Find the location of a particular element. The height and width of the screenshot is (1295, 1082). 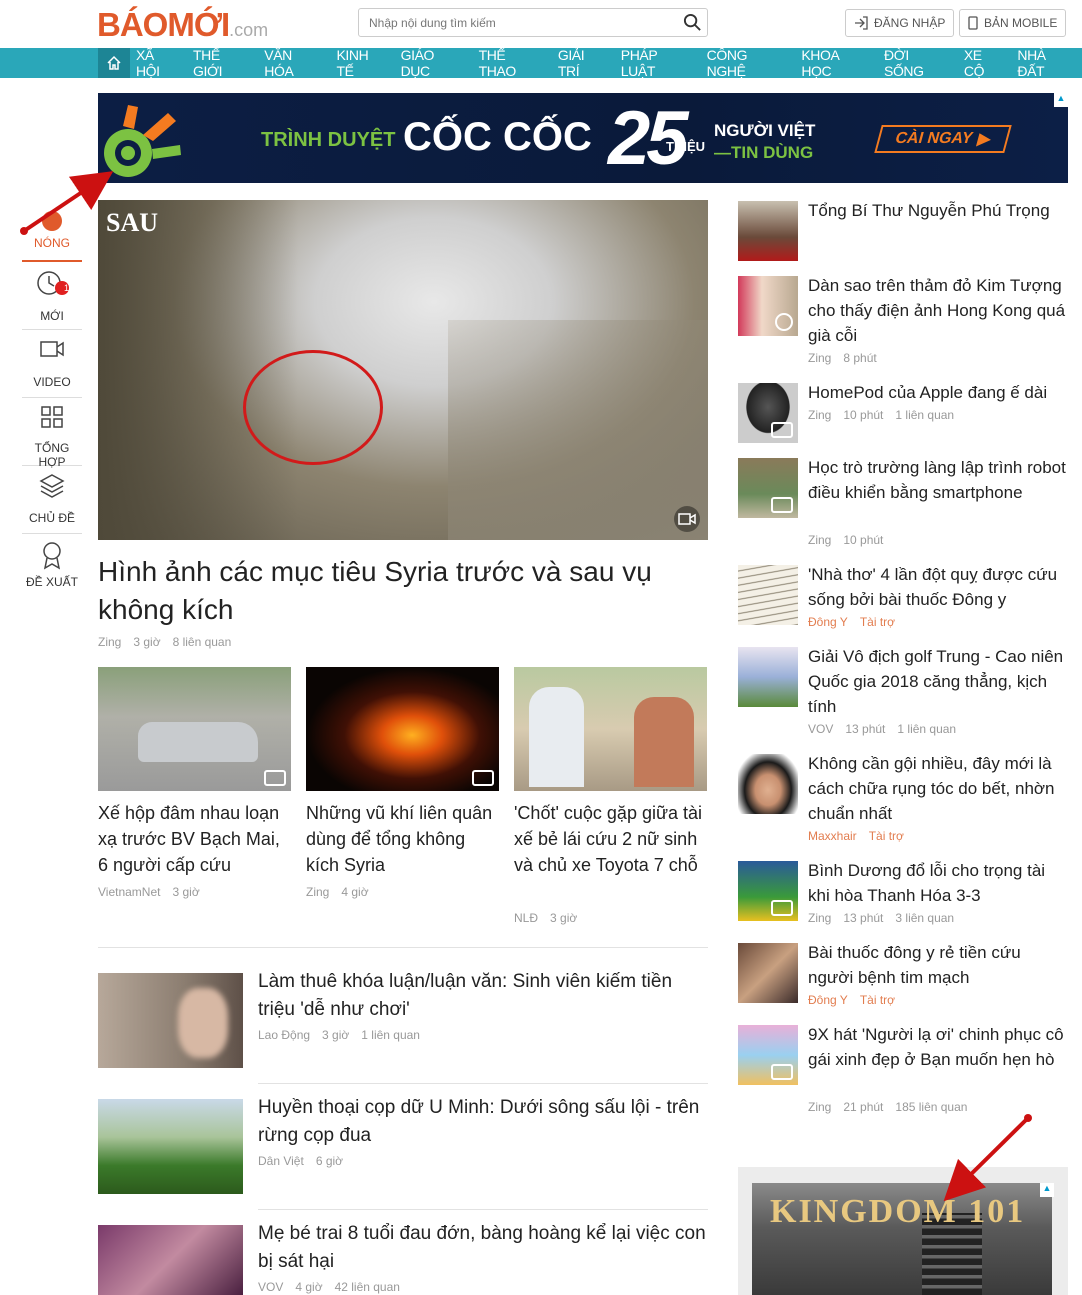

source: Dân Việt is located at coordinates (281, 1161).